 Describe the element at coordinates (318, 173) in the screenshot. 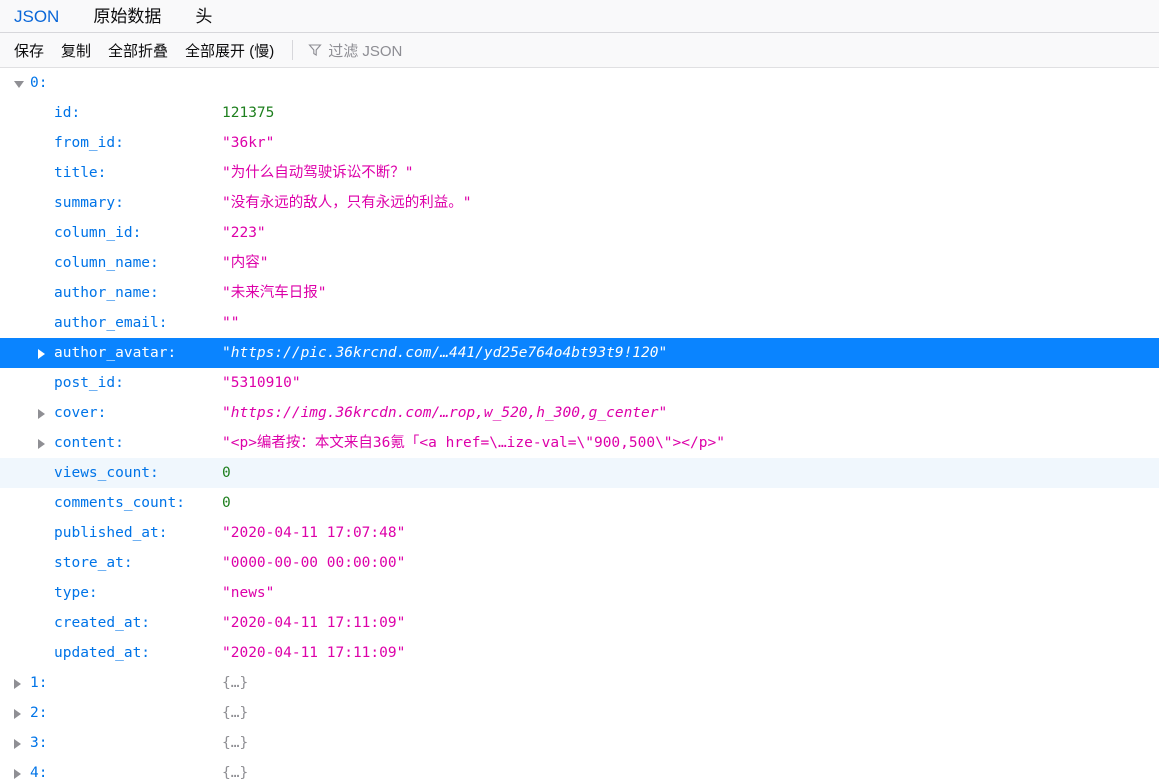

I see `json-value: "为什么自动驾驶诉讼不断？"` at that location.